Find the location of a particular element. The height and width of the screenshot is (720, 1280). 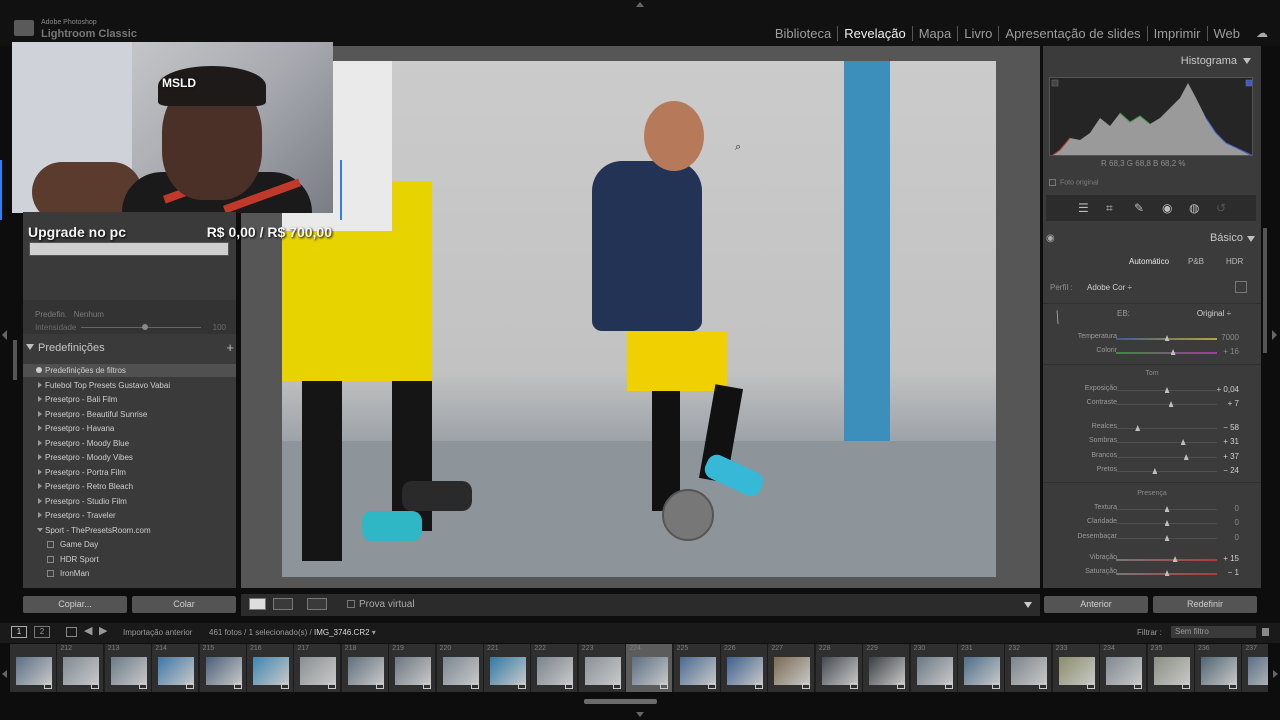

toolbar-menu-chevron-icon is located at coordinates (1028, 605).